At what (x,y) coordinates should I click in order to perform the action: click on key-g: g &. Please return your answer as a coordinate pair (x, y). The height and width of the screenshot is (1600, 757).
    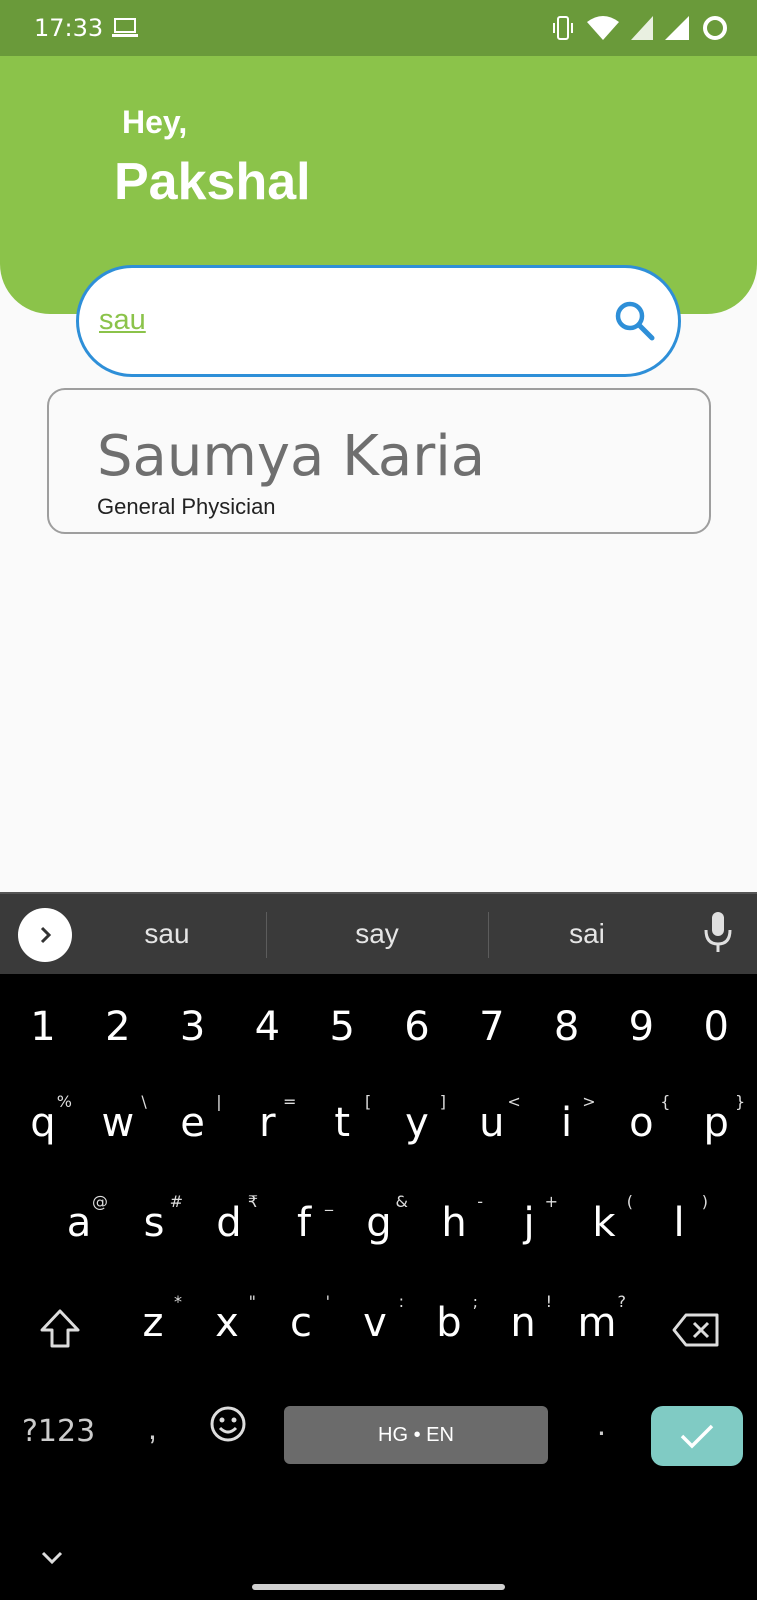
    Looking at the image, I should click on (379, 1219).